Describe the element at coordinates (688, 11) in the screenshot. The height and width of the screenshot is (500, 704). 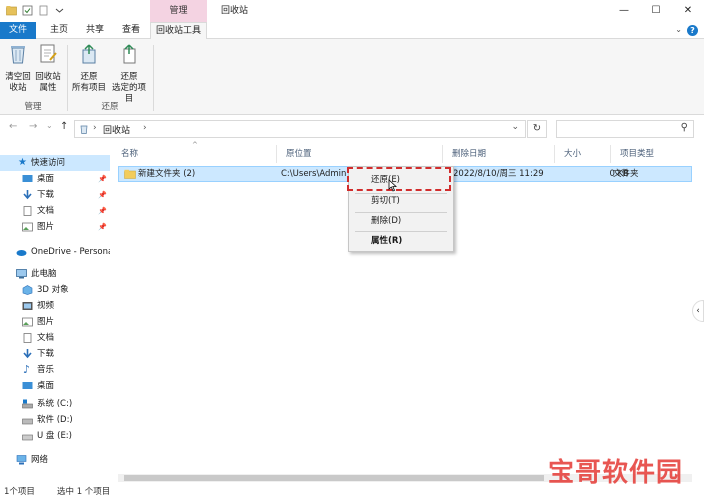
I see `close-button: ✕` at that location.